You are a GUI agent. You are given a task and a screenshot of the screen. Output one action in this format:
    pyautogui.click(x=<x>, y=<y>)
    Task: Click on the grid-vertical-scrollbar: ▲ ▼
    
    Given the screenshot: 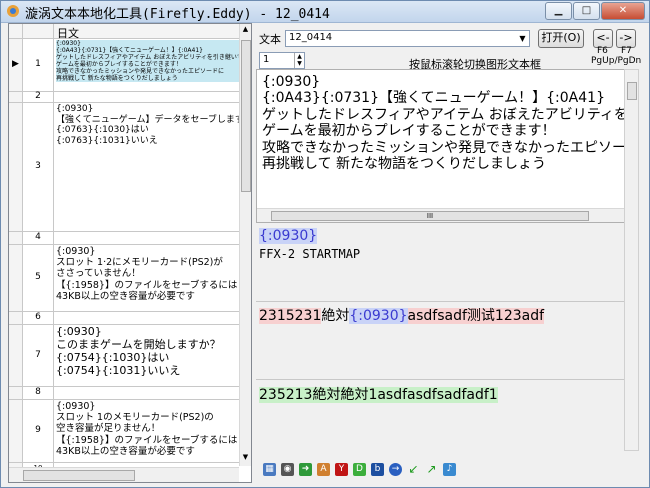 What is the action you would take?
    pyautogui.click(x=245, y=245)
    